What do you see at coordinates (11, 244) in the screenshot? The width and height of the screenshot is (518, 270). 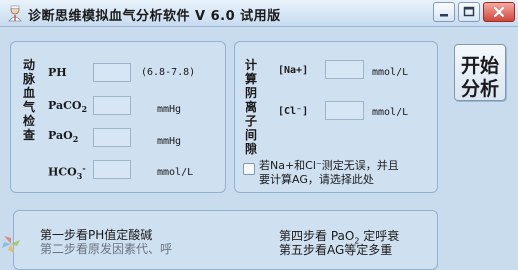 I see `pinwheel-logo-icon` at bounding box center [11, 244].